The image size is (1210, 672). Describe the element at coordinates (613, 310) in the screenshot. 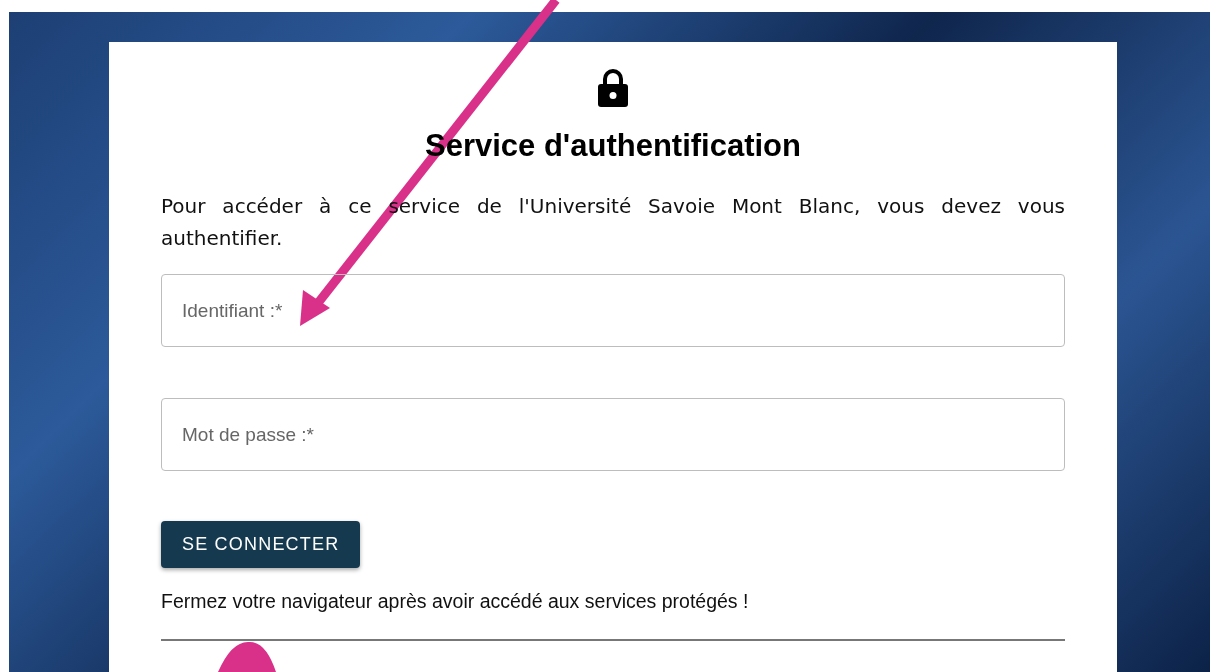

I see `input-field: Identifiant :*` at that location.